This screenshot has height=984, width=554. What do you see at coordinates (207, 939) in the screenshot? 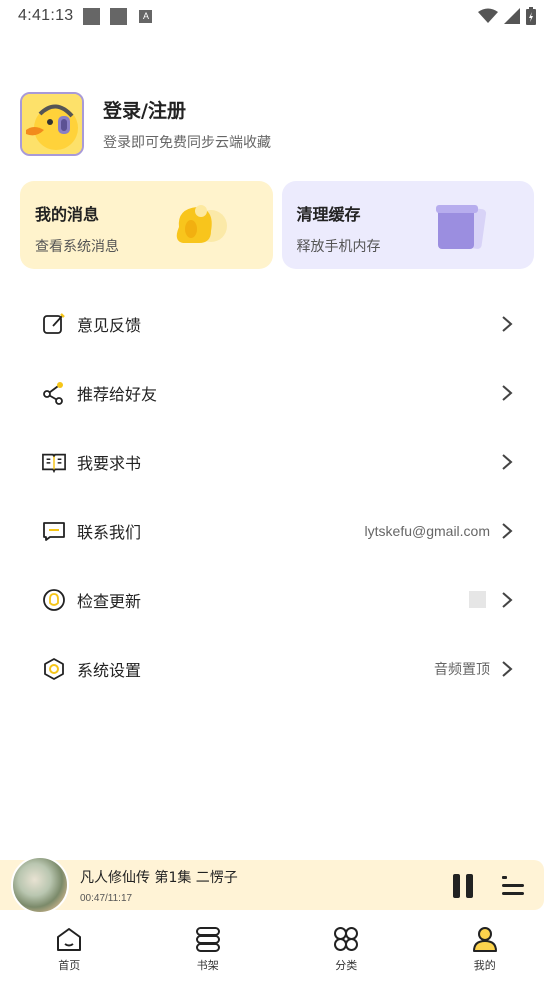
I see `bookshelf-icon` at bounding box center [207, 939].